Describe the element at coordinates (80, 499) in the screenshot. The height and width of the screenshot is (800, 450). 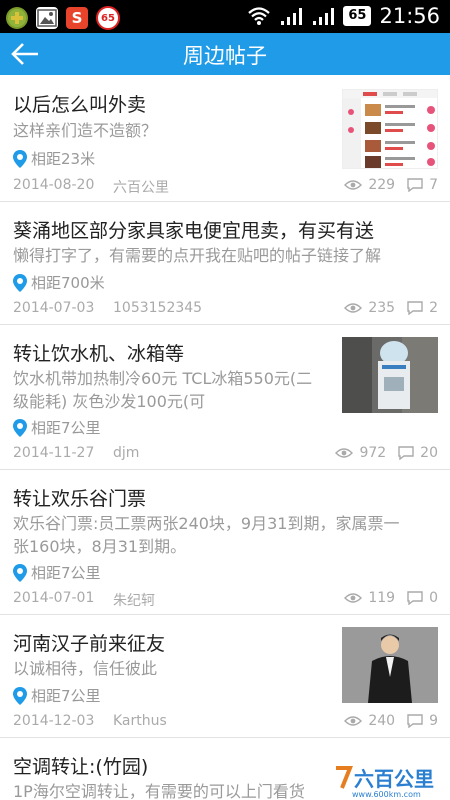
I see `post-title: 转让欢乐谷门票` at that location.